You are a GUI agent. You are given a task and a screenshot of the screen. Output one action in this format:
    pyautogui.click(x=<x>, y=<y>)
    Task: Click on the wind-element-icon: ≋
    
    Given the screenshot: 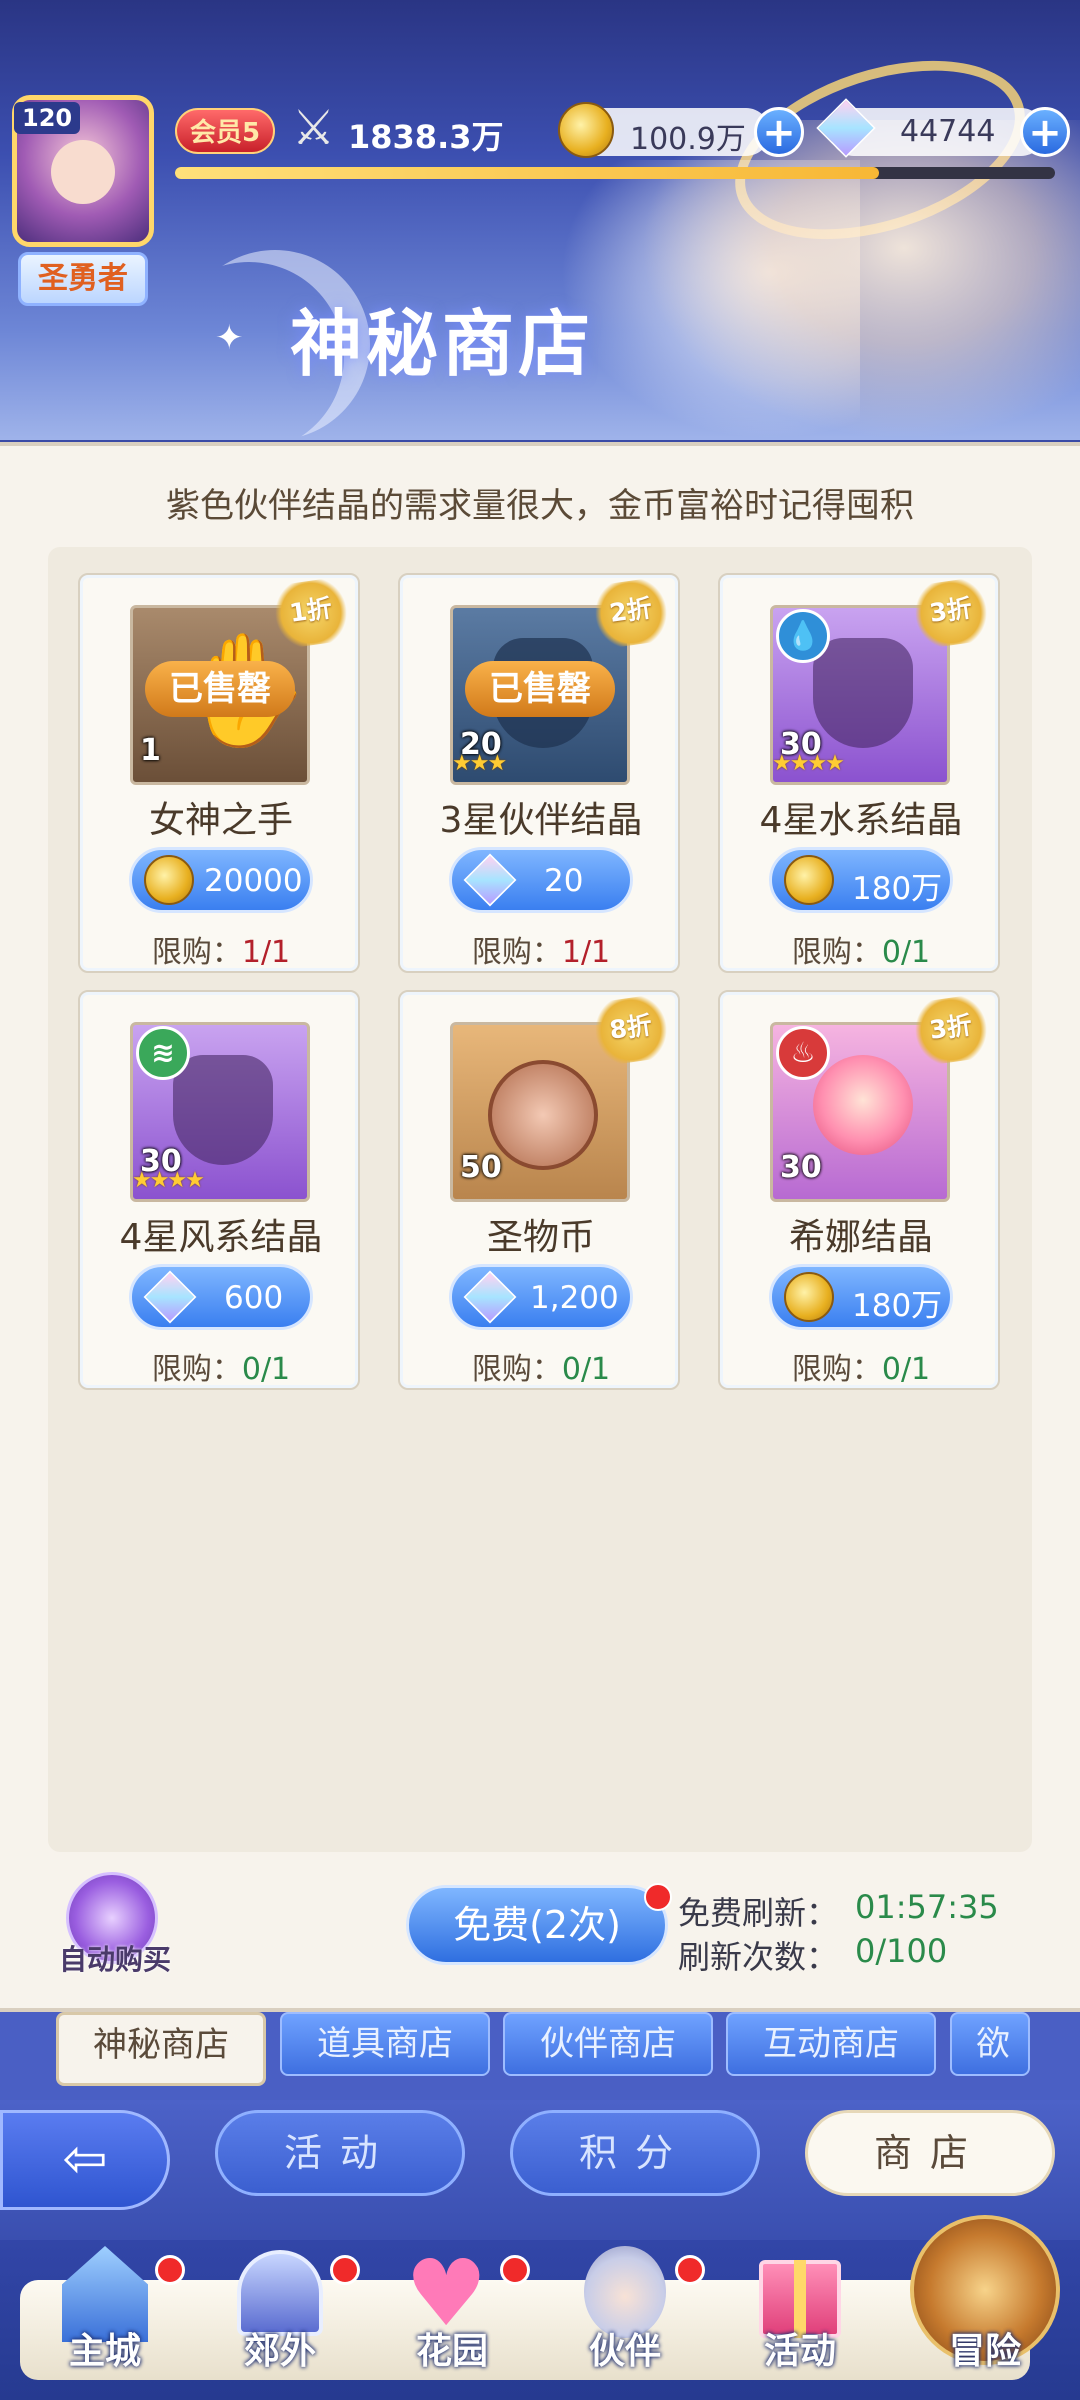 What is the action you would take?
    pyautogui.click(x=163, y=1053)
    